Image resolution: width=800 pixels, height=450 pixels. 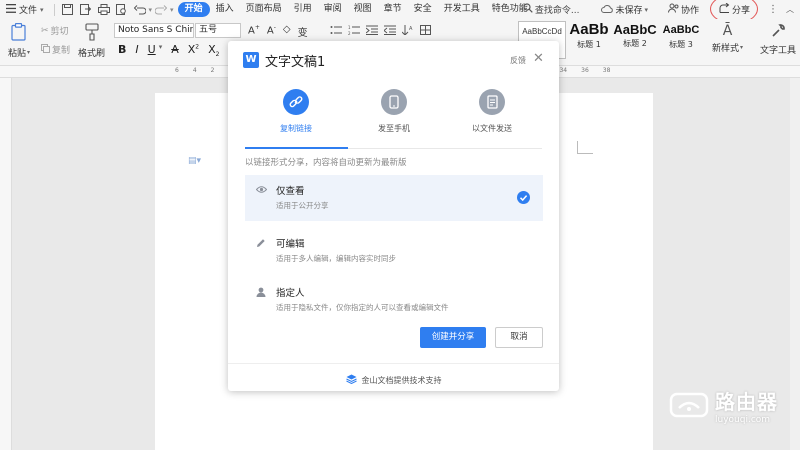 What do you see at coordinates (394, 102) in the screenshot?
I see `phone-icon` at bounding box center [394, 102].